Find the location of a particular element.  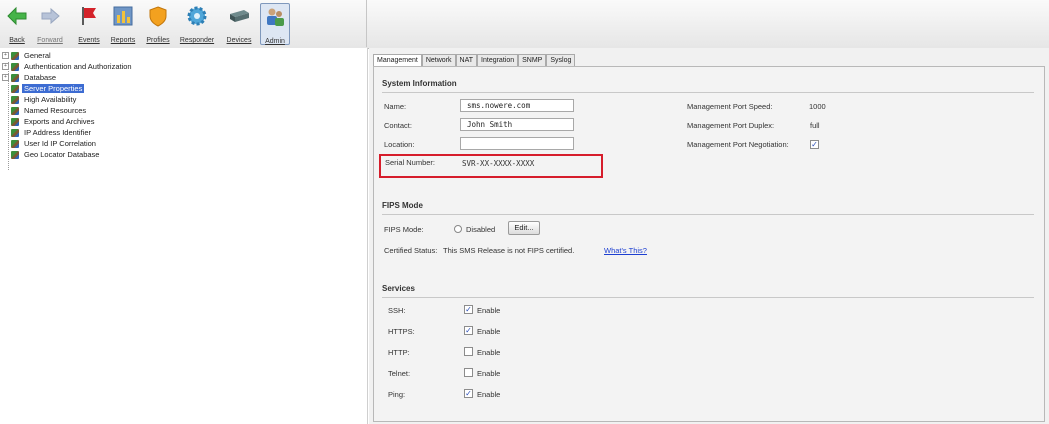

port-speed-value: 1000 is located at coordinates (817, 106).